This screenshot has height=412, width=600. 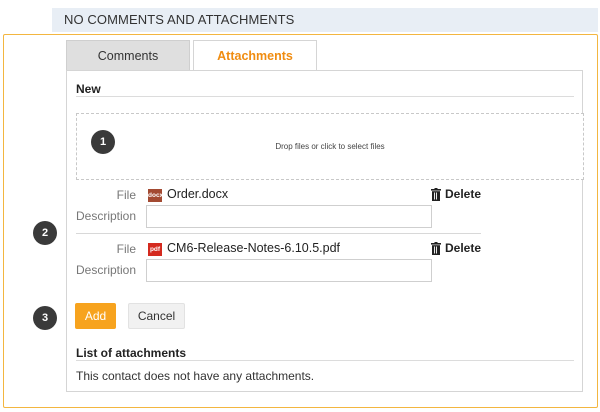 What do you see at coordinates (156, 316) in the screenshot?
I see `cancel-button: Cancel` at bounding box center [156, 316].